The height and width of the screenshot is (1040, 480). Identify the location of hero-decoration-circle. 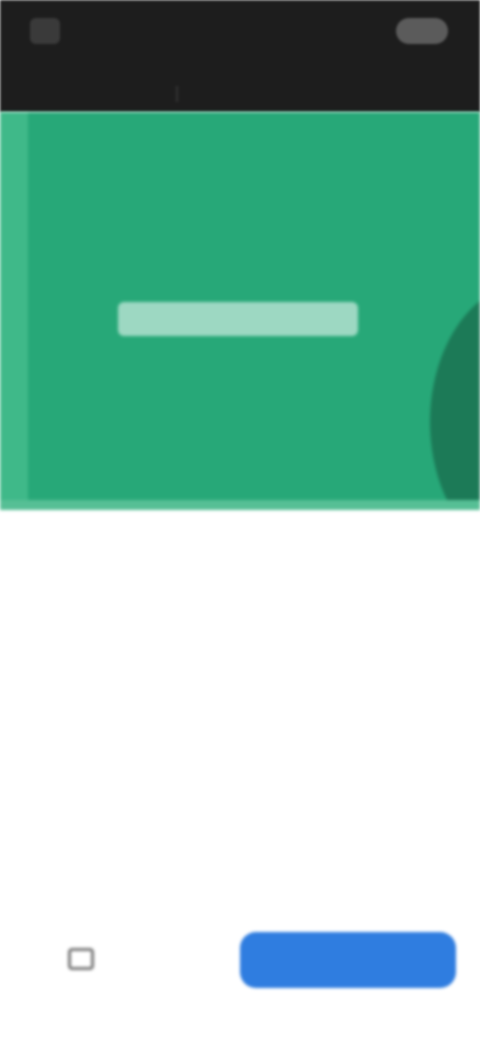
(455, 396).